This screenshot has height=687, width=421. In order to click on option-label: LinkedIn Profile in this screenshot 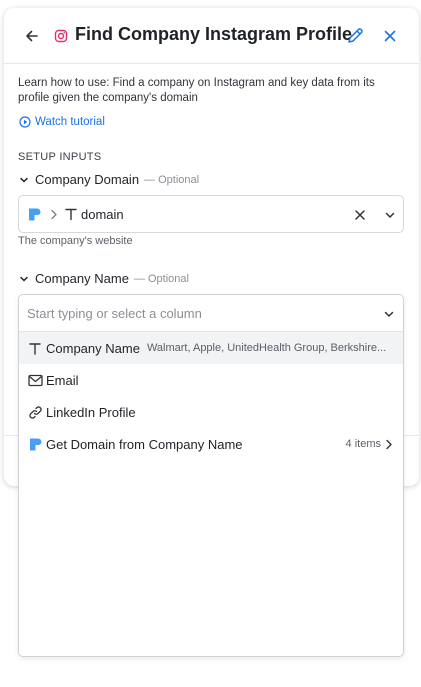, I will do `click(91, 412)`.